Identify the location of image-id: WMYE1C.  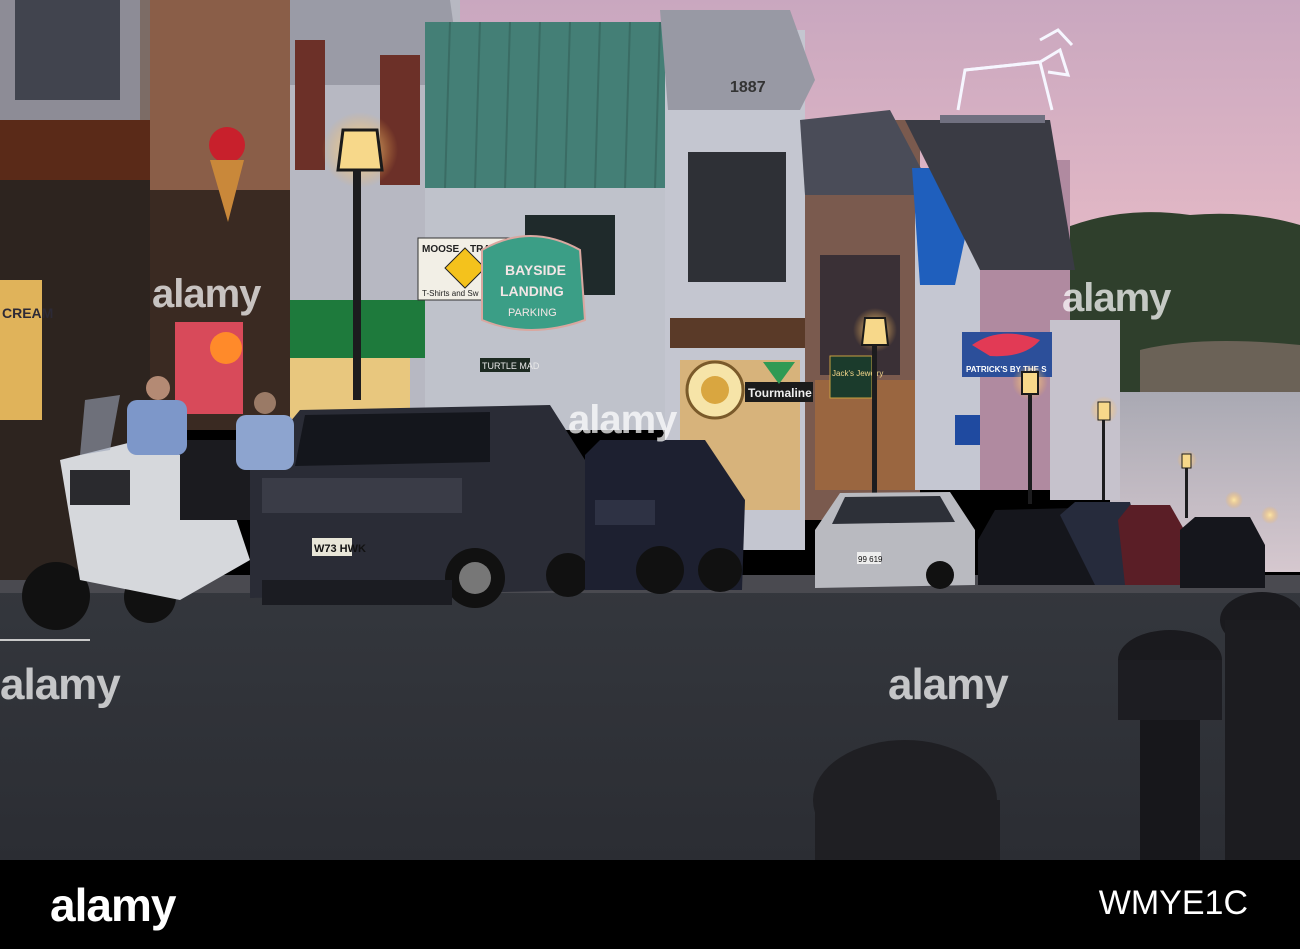
(1173, 903).